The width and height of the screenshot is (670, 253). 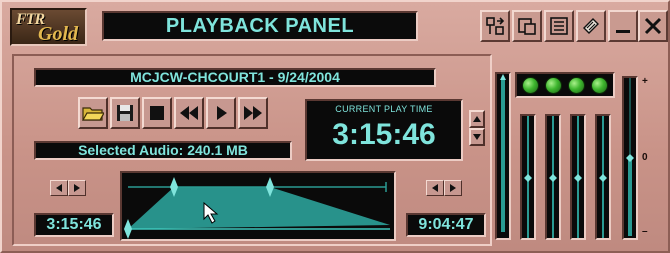 I want to click on meter-scale-zero: 0, so click(x=645, y=157).